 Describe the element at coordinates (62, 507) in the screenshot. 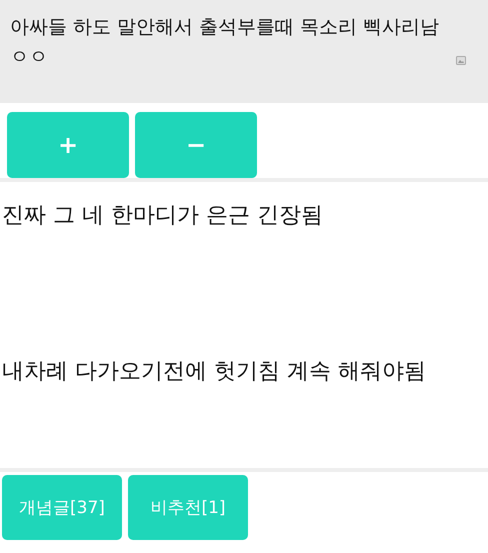

I see `action-button: 개념글[37]` at that location.